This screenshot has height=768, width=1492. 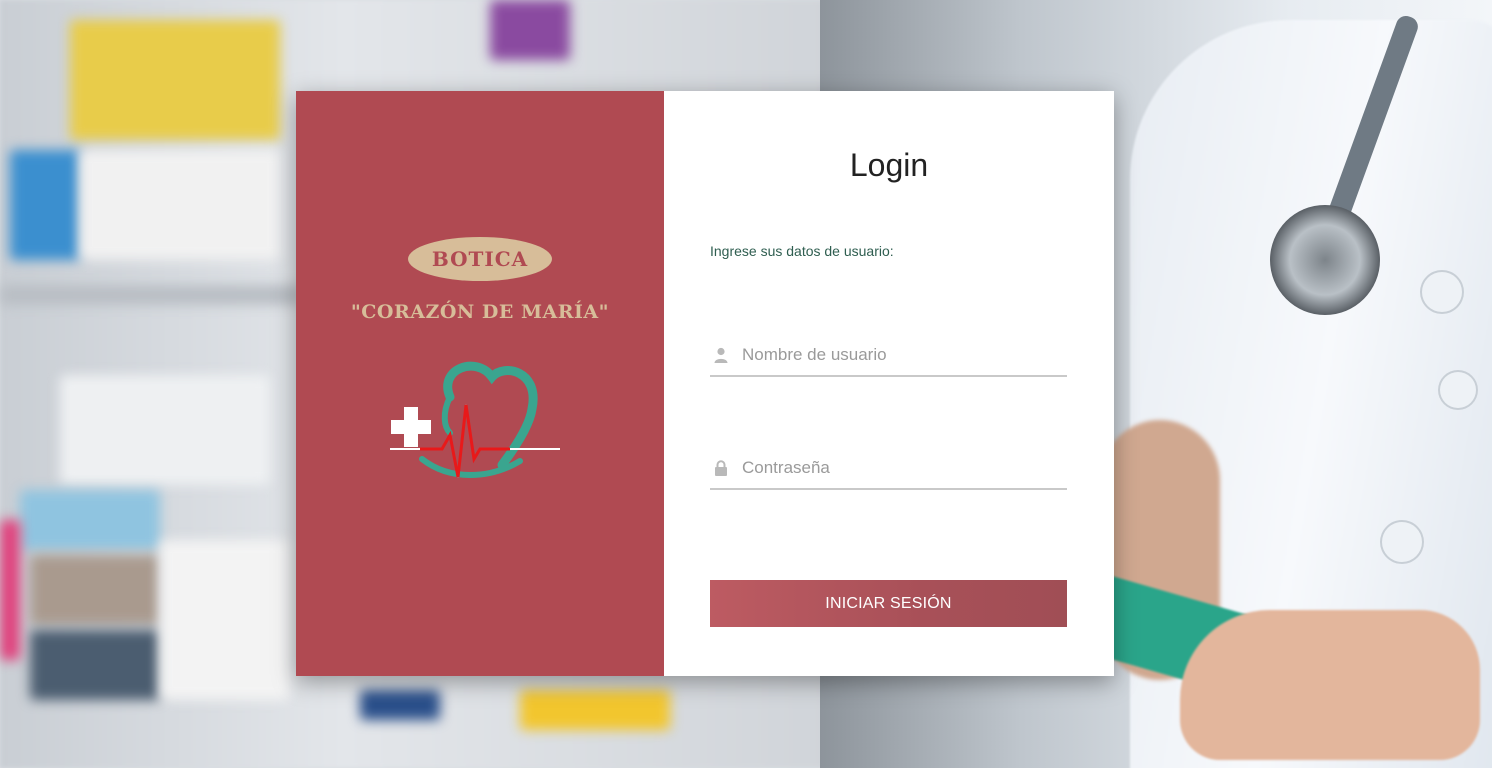 What do you see at coordinates (475, 419) in the screenshot?
I see `heart-pulse-logo` at bounding box center [475, 419].